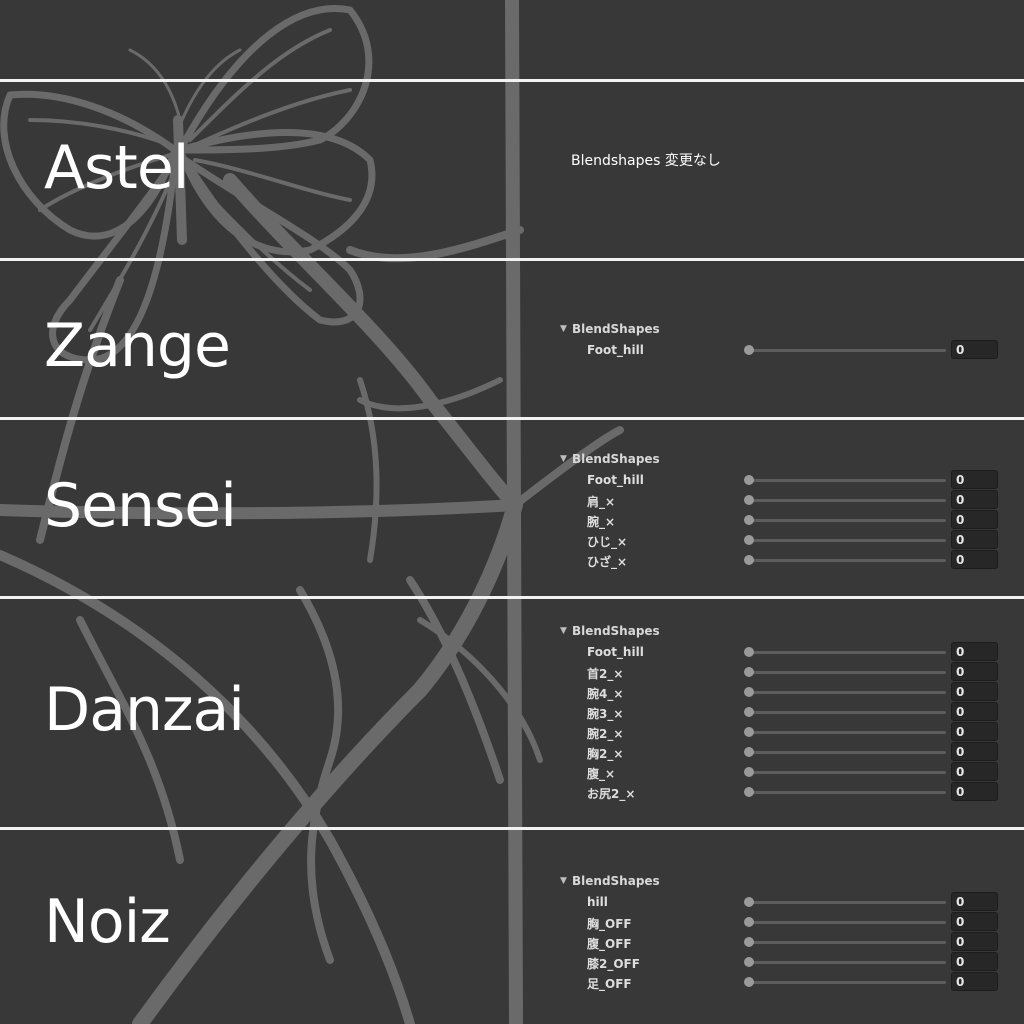 The image size is (1024, 1024). I want to click on blendshape-label: 足_OFF, so click(609, 984).